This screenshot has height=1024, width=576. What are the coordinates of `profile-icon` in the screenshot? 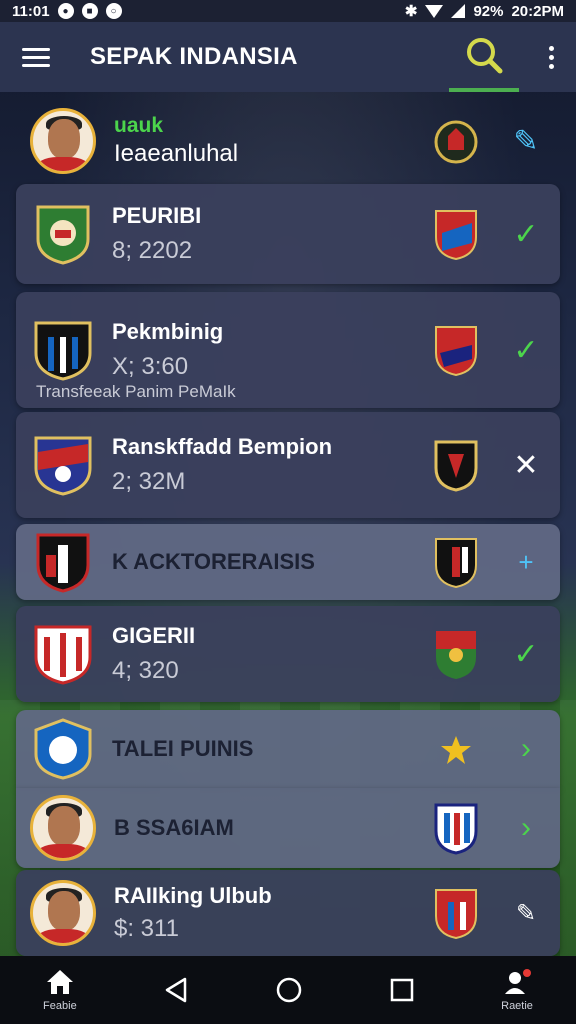 It's located at (518, 981).